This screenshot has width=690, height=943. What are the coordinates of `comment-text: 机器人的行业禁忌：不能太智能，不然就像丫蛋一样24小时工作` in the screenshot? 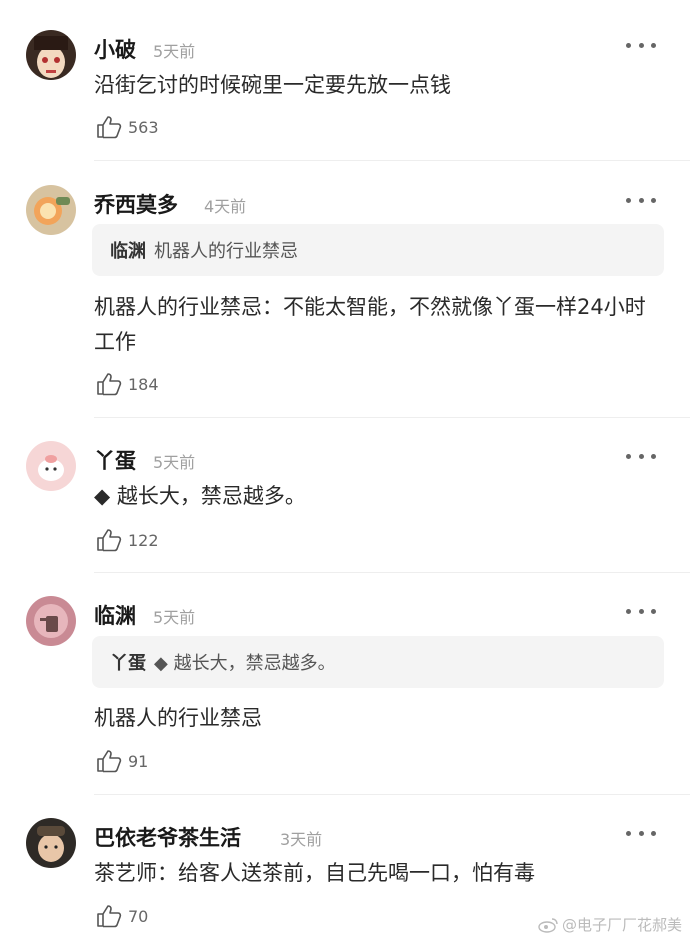 It's located at (370, 324).